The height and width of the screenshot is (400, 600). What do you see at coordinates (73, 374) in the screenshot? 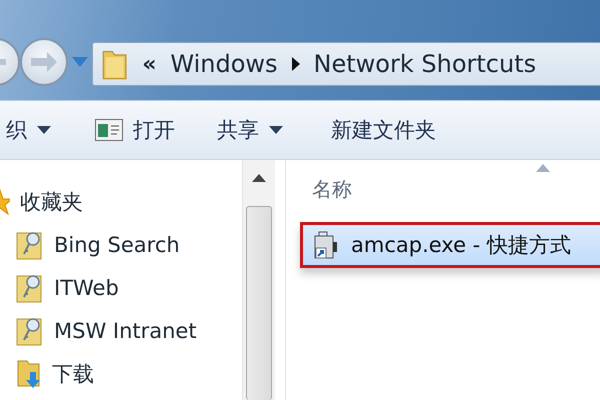
I see `sidebar-item: 下载` at bounding box center [73, 374].